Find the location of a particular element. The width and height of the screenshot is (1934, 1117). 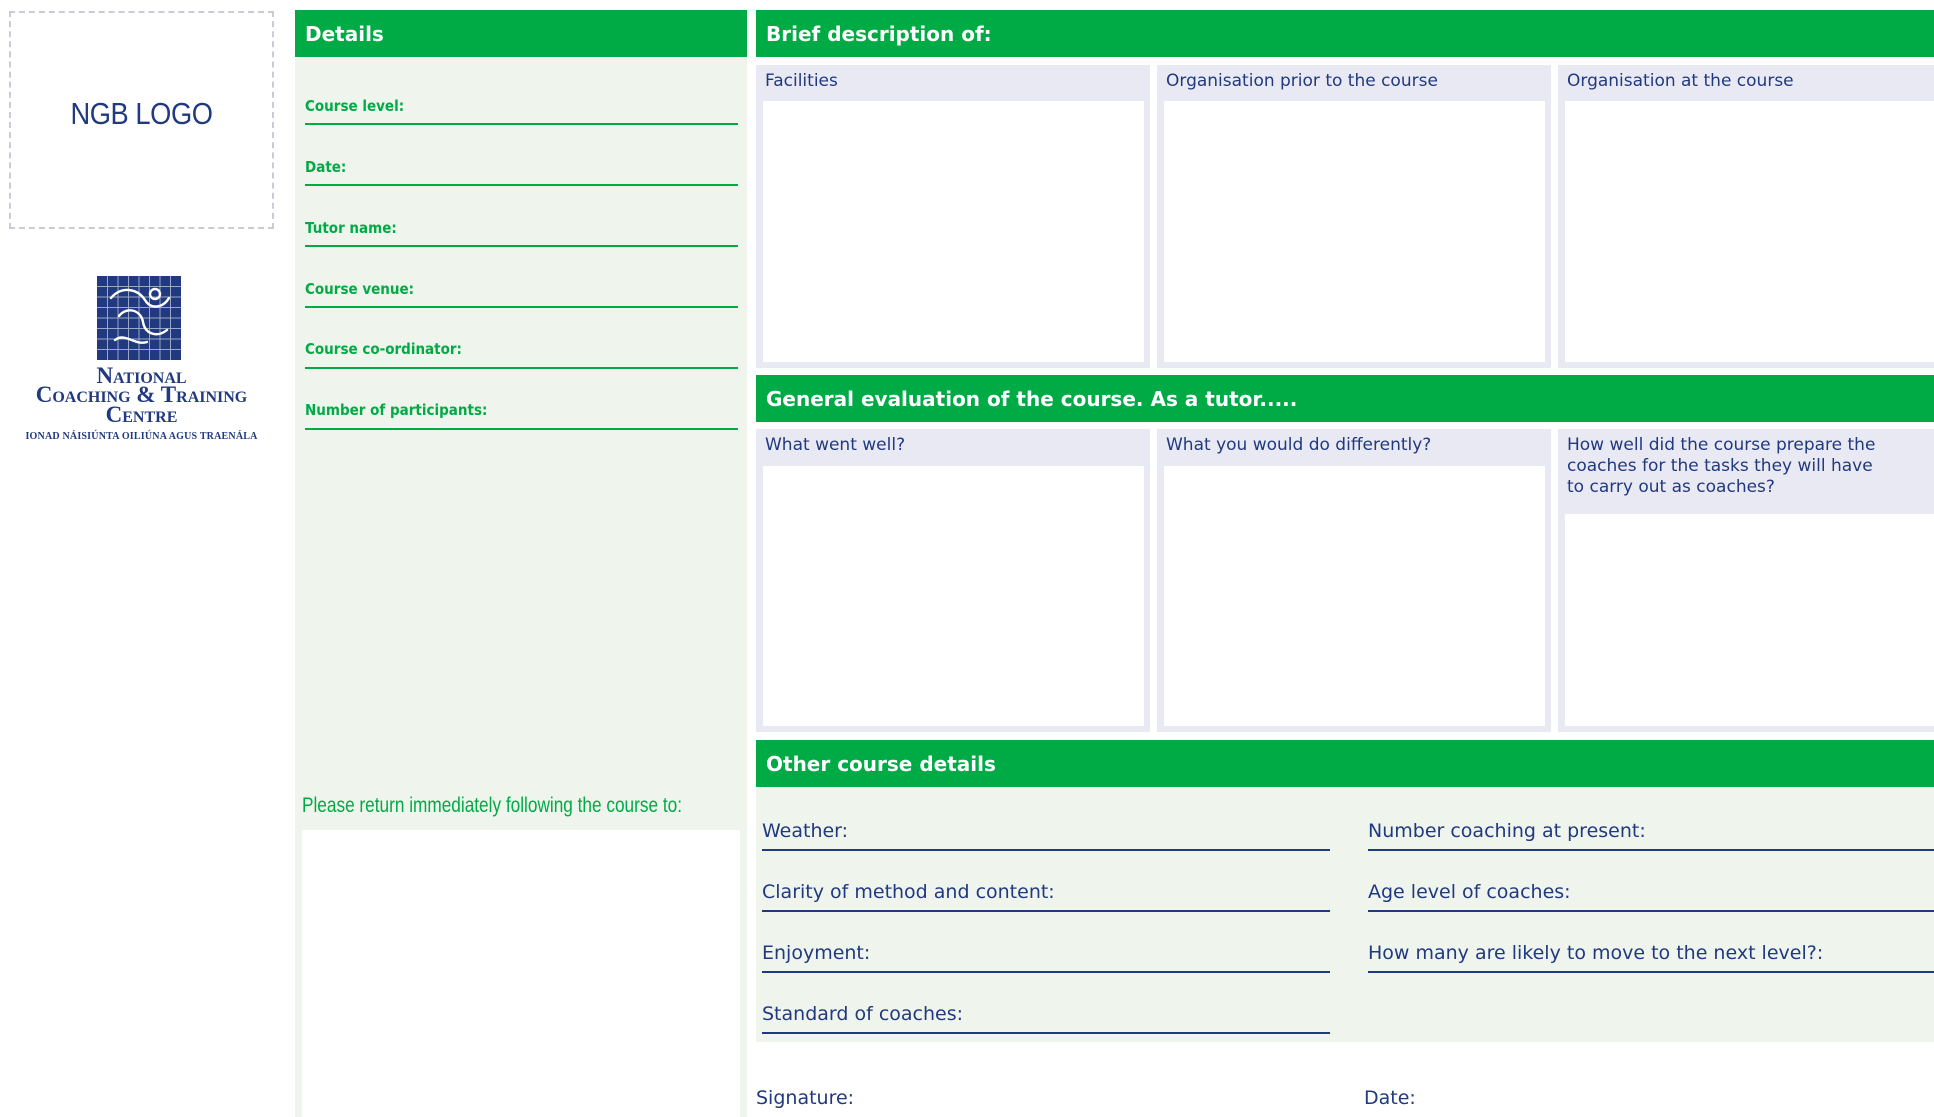

weather-label: Weather: is located at coordinates (805, 831).